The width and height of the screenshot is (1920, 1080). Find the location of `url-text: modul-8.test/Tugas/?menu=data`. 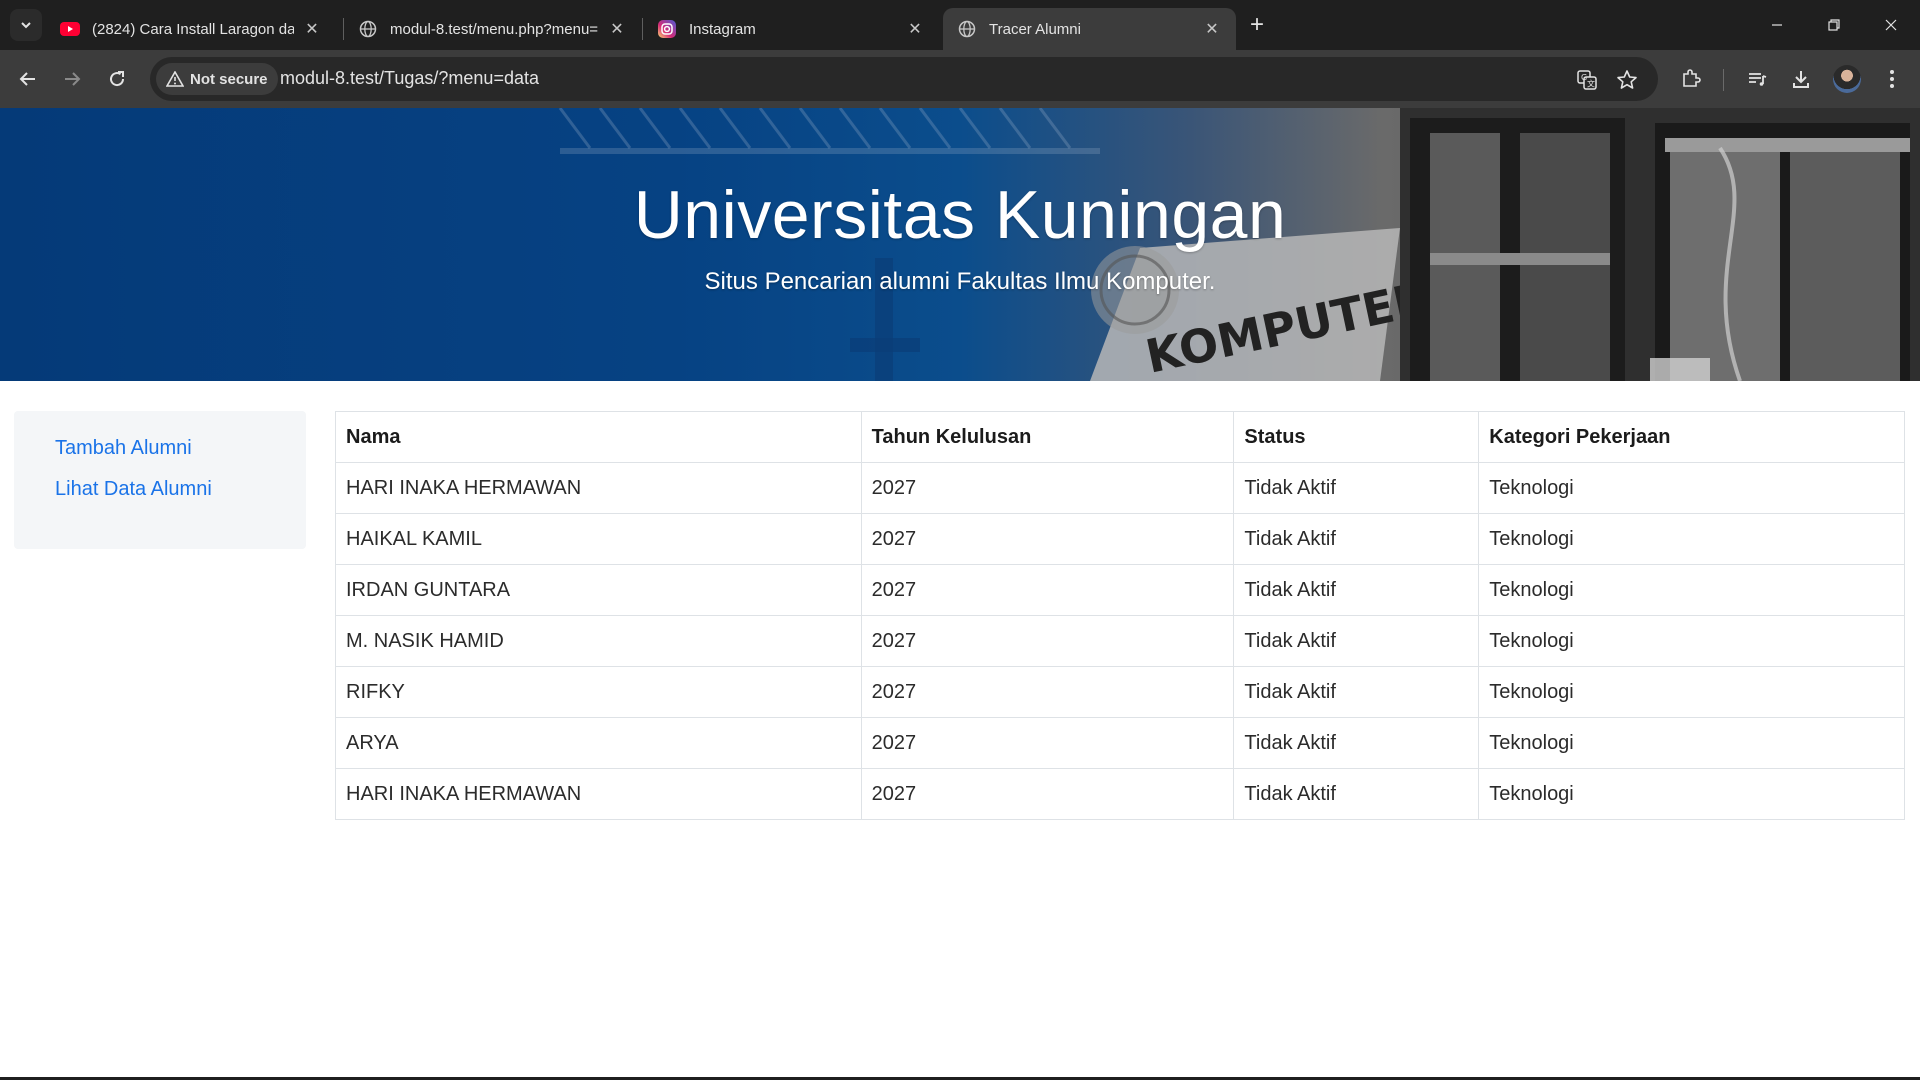

url-text: modul-8.test/Tugas/?menu=data is located at coordinates (409, 78).